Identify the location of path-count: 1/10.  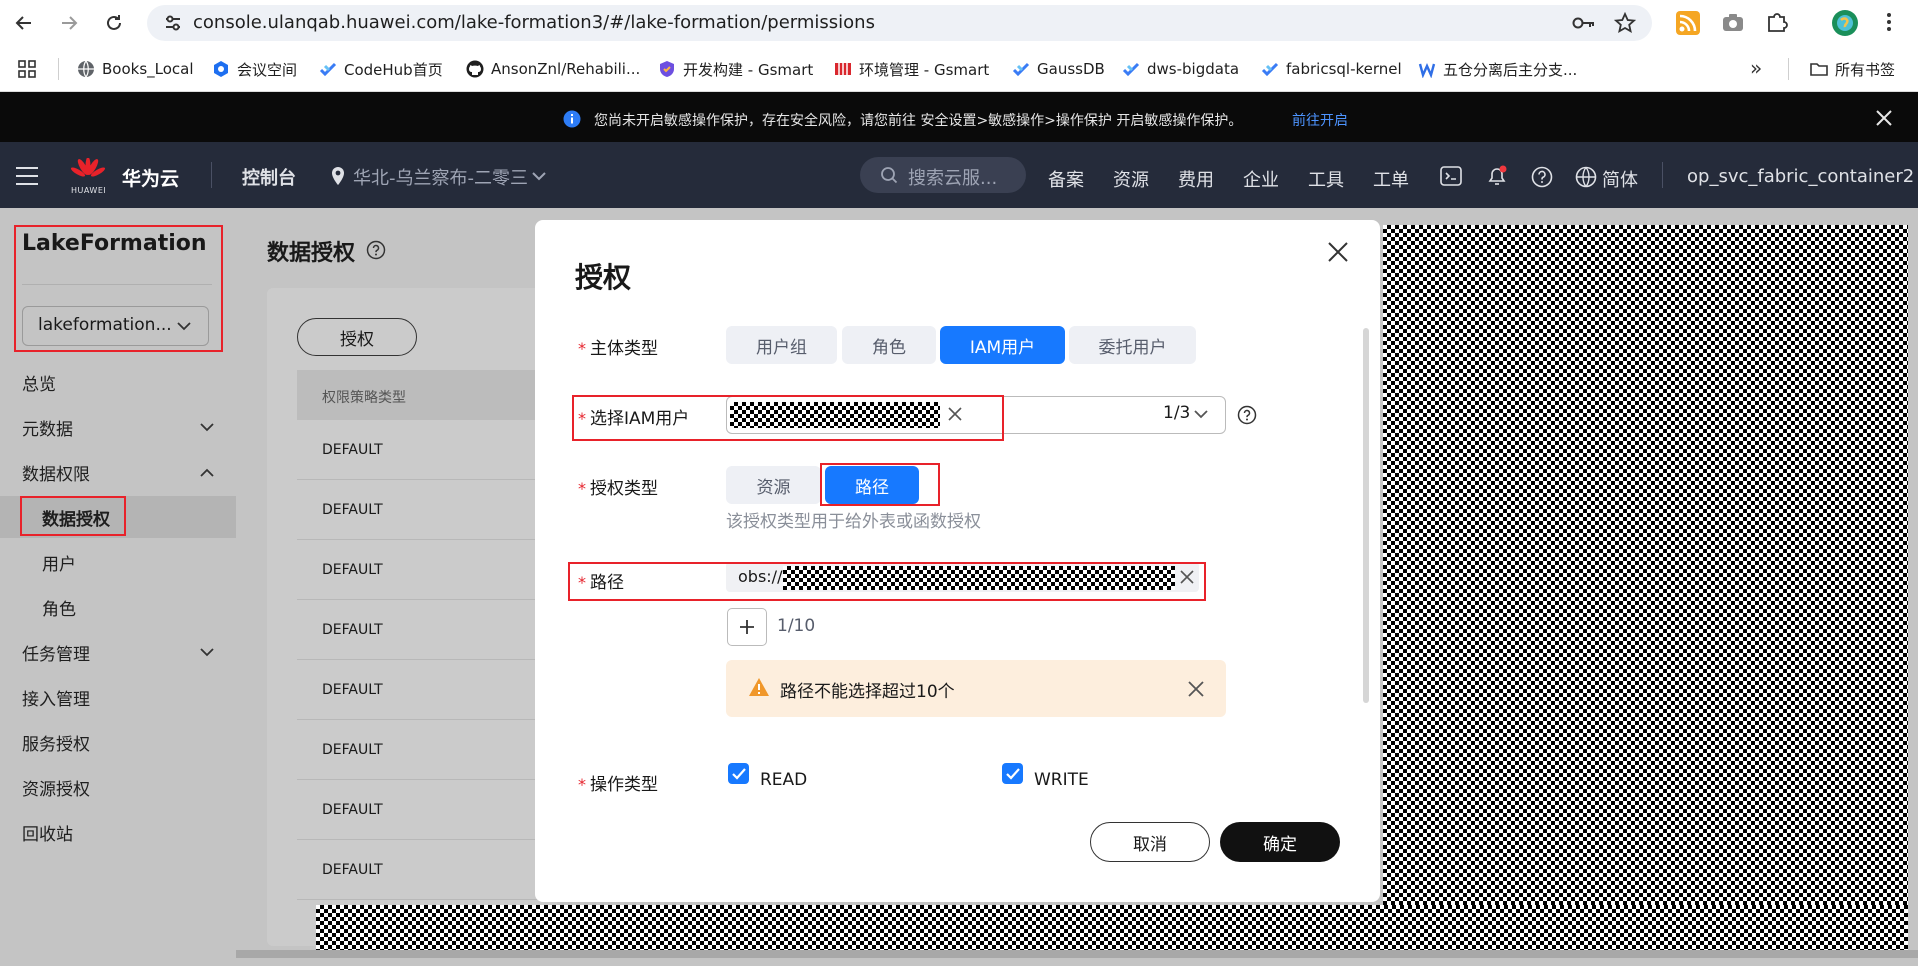
(796, 626).